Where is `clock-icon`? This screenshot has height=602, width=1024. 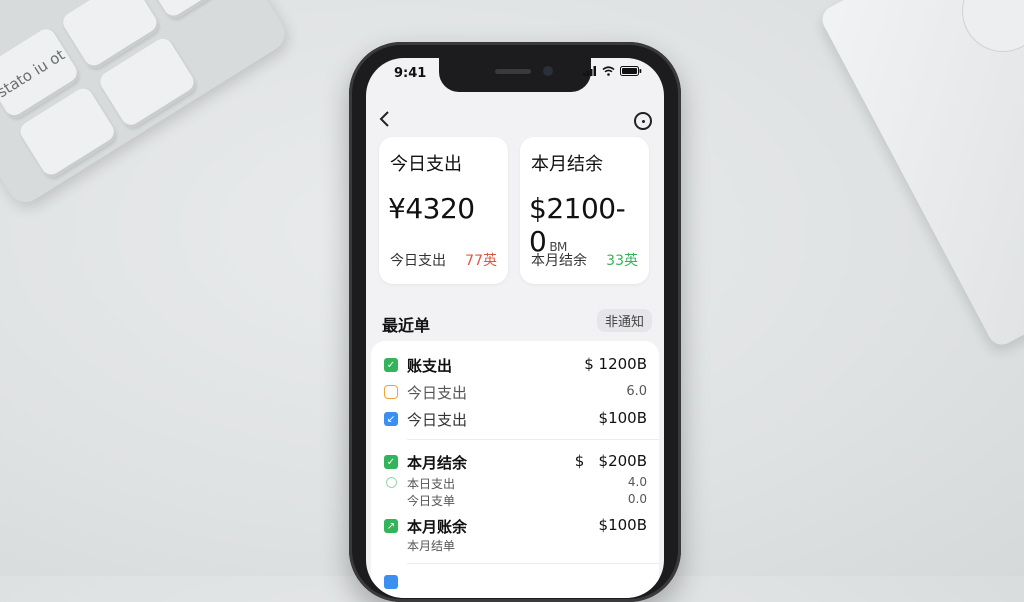 clock-icon is located at coordinates (391, 392).